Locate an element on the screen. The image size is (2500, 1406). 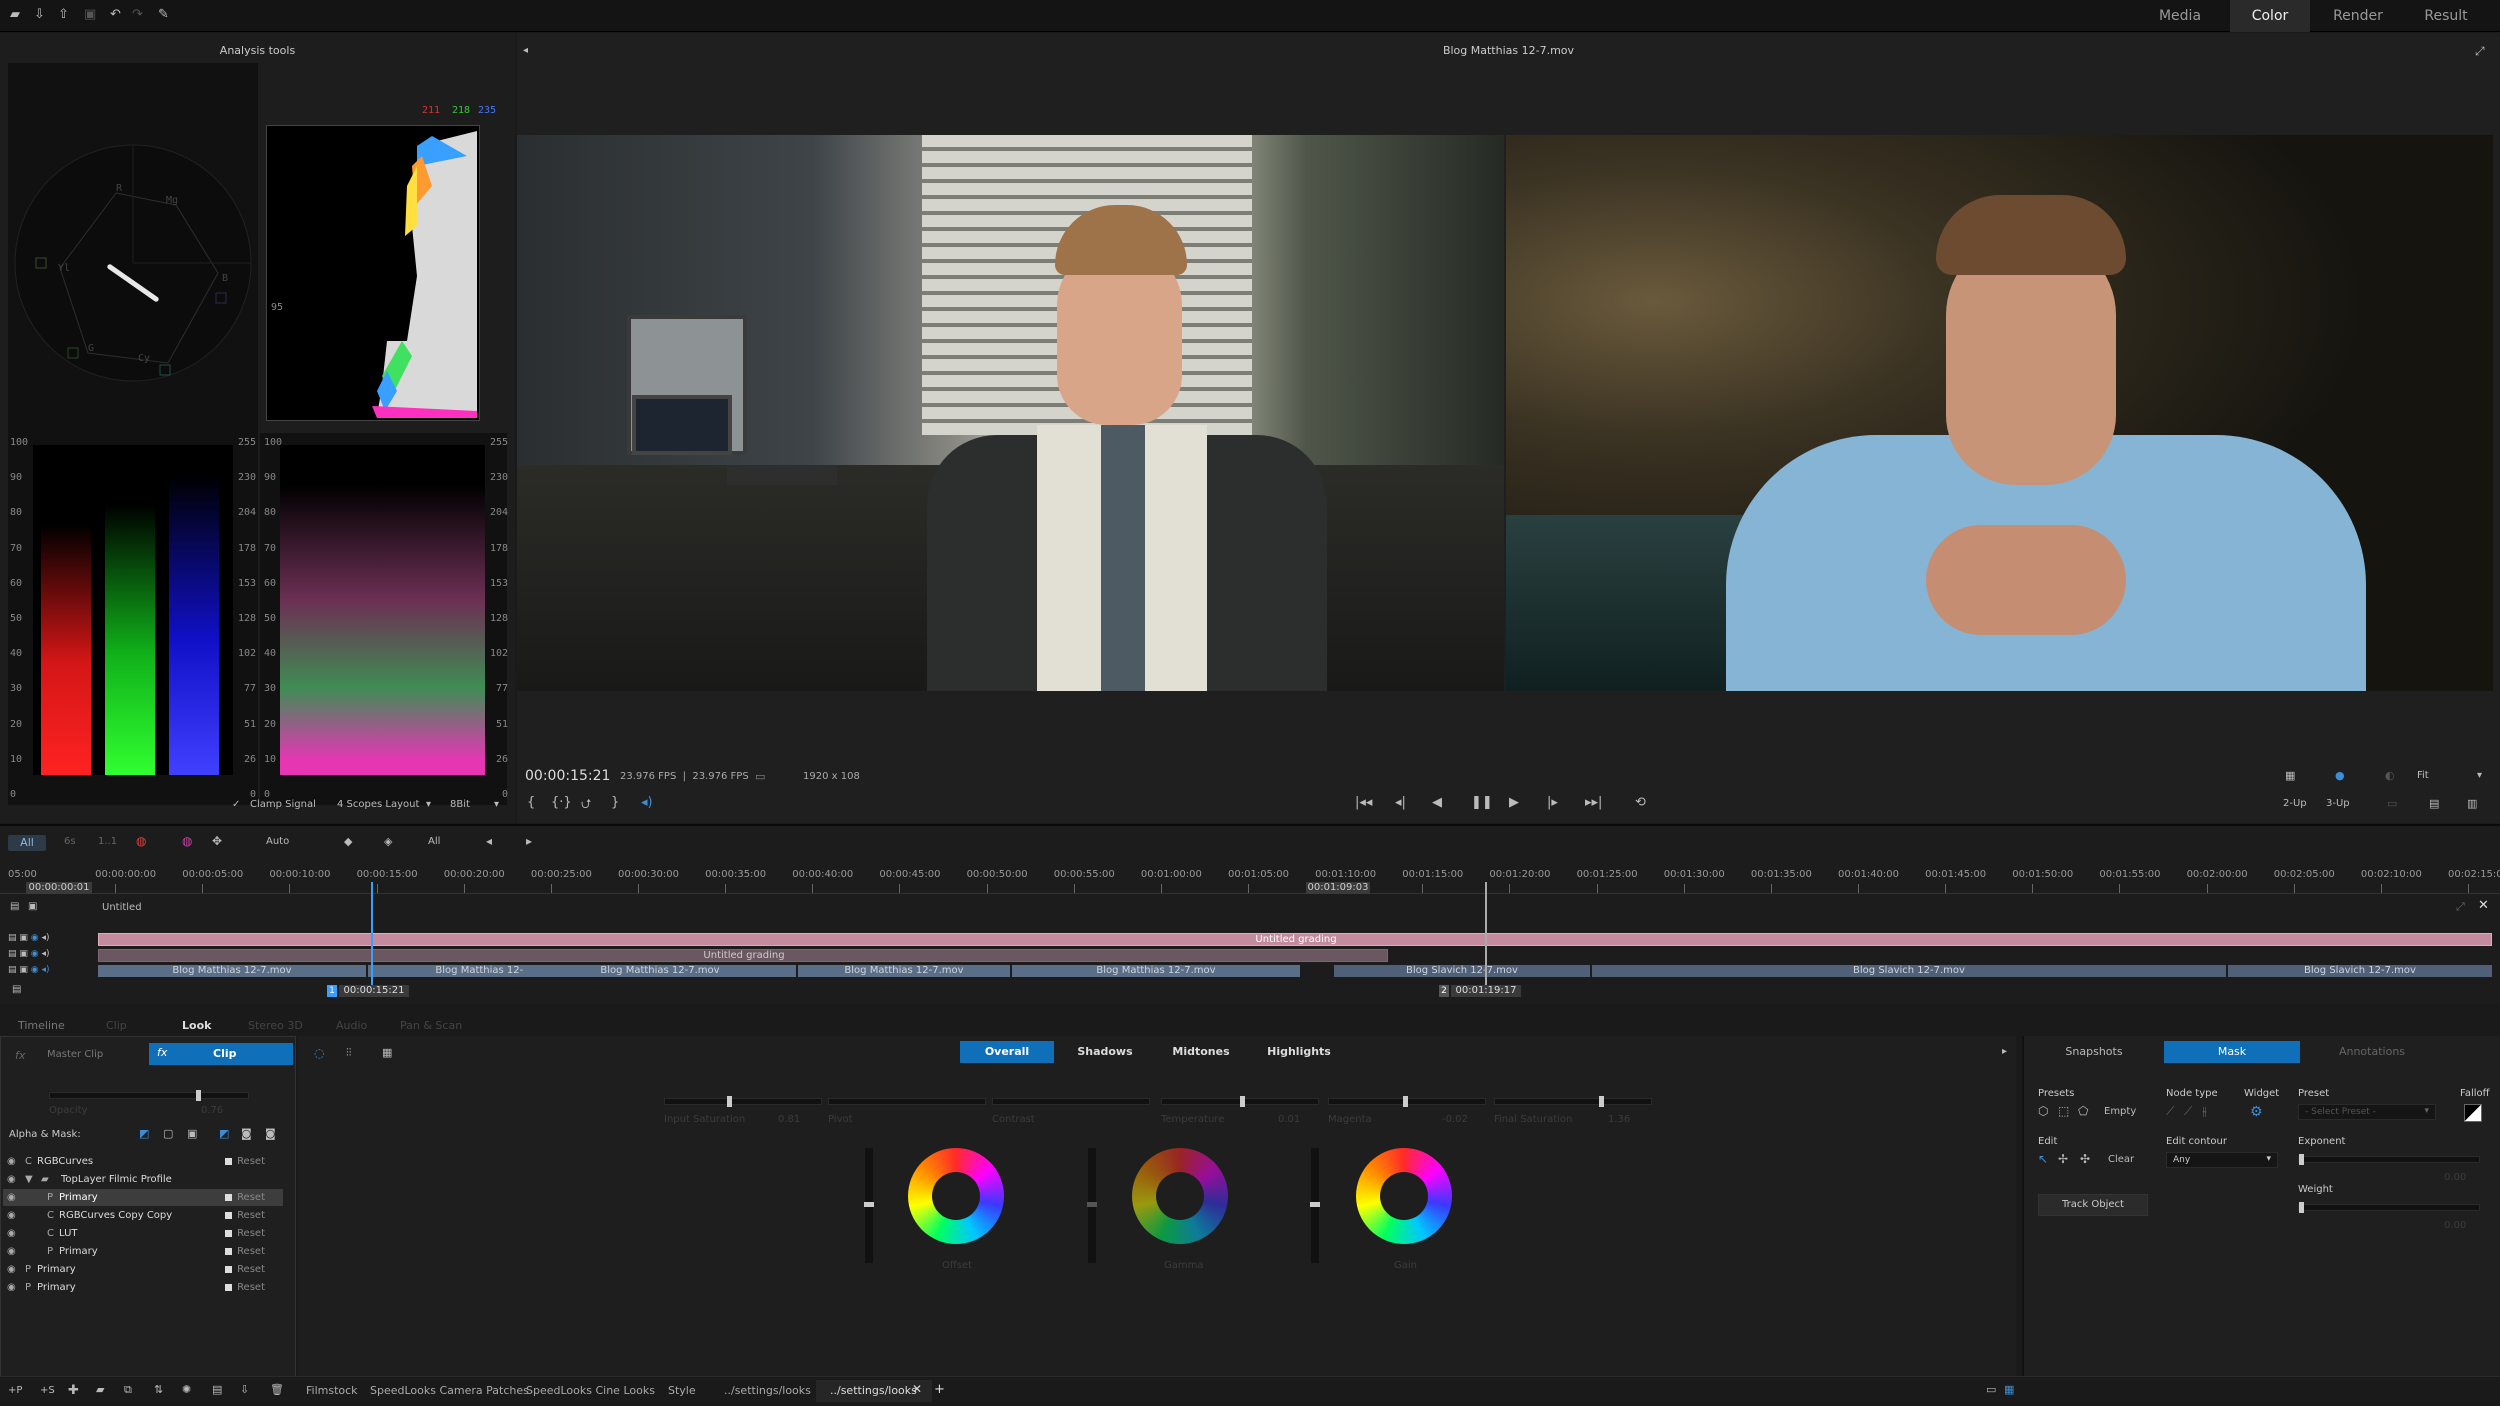
clip-3: Blog Matthias 12-7.mov is located at coordinates (660, 971).